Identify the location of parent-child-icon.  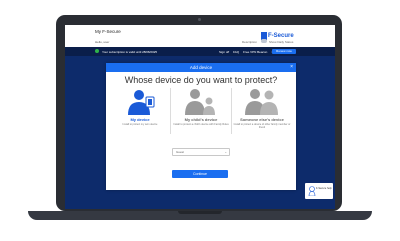
(200, 102).